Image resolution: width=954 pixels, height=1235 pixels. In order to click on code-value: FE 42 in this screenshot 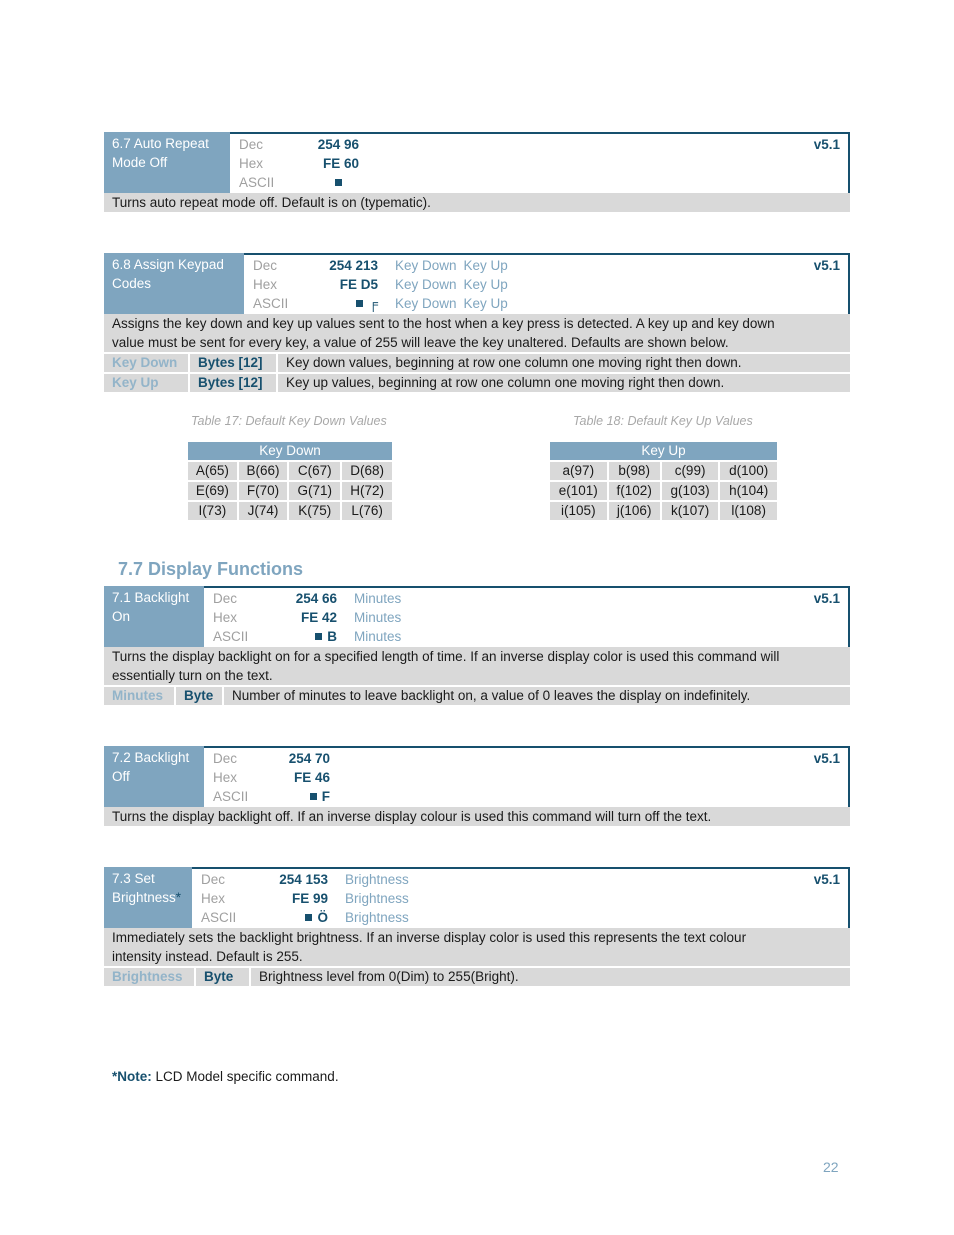, I will do `click(318, 617)`.